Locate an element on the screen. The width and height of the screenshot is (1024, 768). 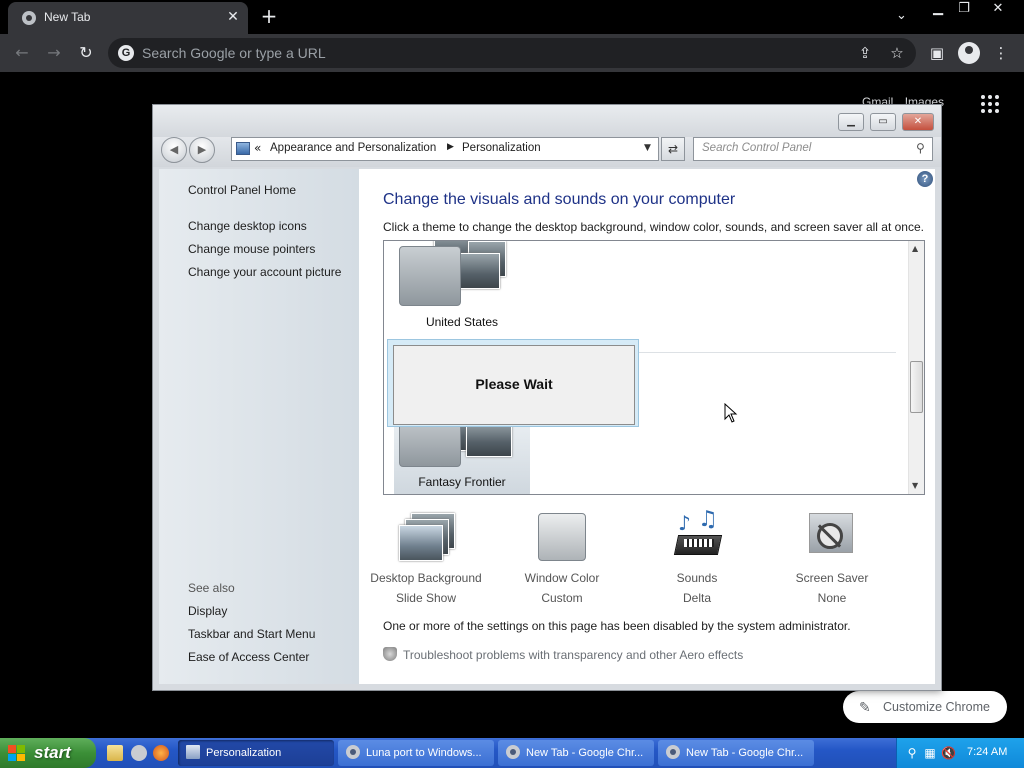
breadcrumb-appearance: Appearance and Personalization is located at coordinates (353, 148).